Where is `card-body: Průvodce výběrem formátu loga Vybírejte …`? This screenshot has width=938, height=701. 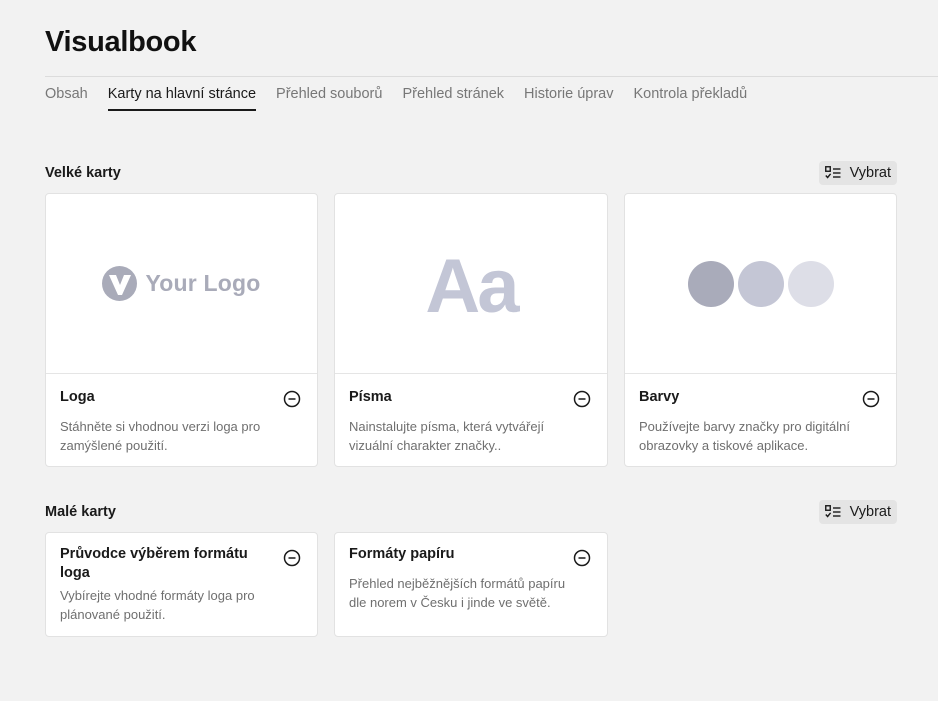
card-body: Průvodce výběrem formátu loga Vybírejte … is located at coordinates (181, 578).